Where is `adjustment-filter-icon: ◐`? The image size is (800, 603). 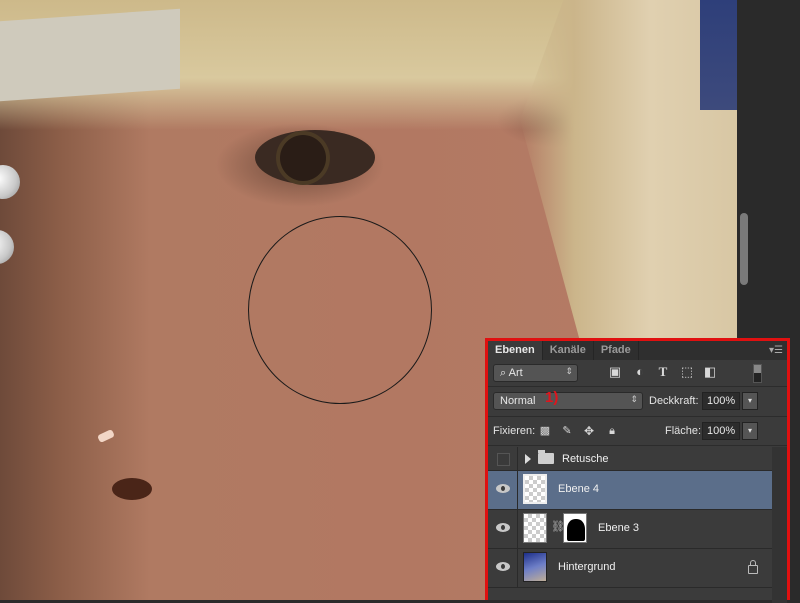
adjustment-filter-icon: ◐ is located at coordinates (640, 372).